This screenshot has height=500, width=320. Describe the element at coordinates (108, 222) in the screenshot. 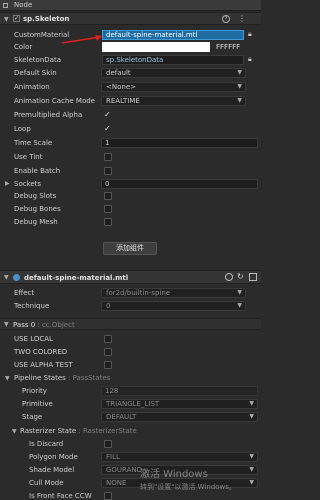

I see `debug-mesh-checkbox` at that location.